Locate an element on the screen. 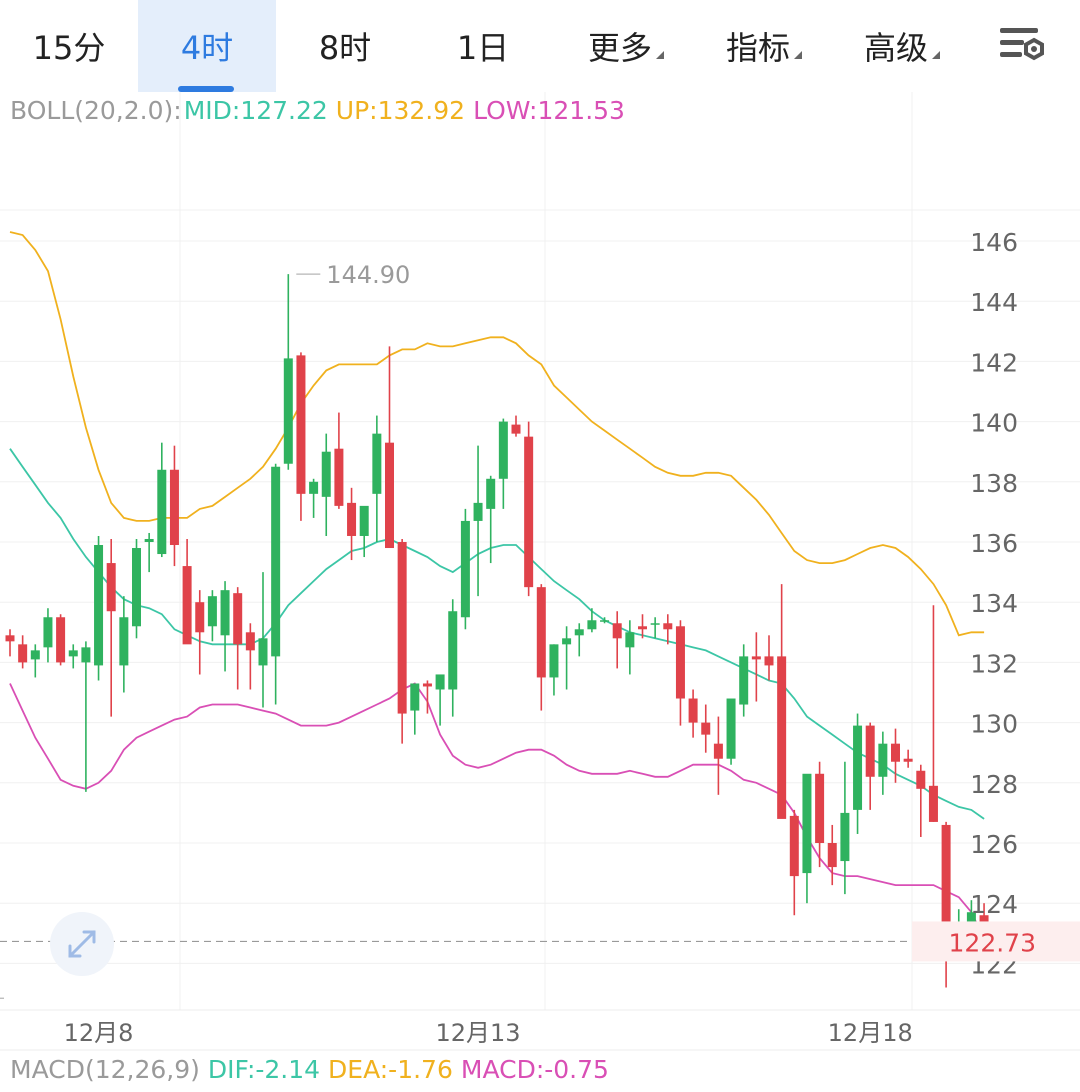 The width and height of the screenshot is (1080, 1092). price-tick-label: 146 is located at coordinates (994, 242).